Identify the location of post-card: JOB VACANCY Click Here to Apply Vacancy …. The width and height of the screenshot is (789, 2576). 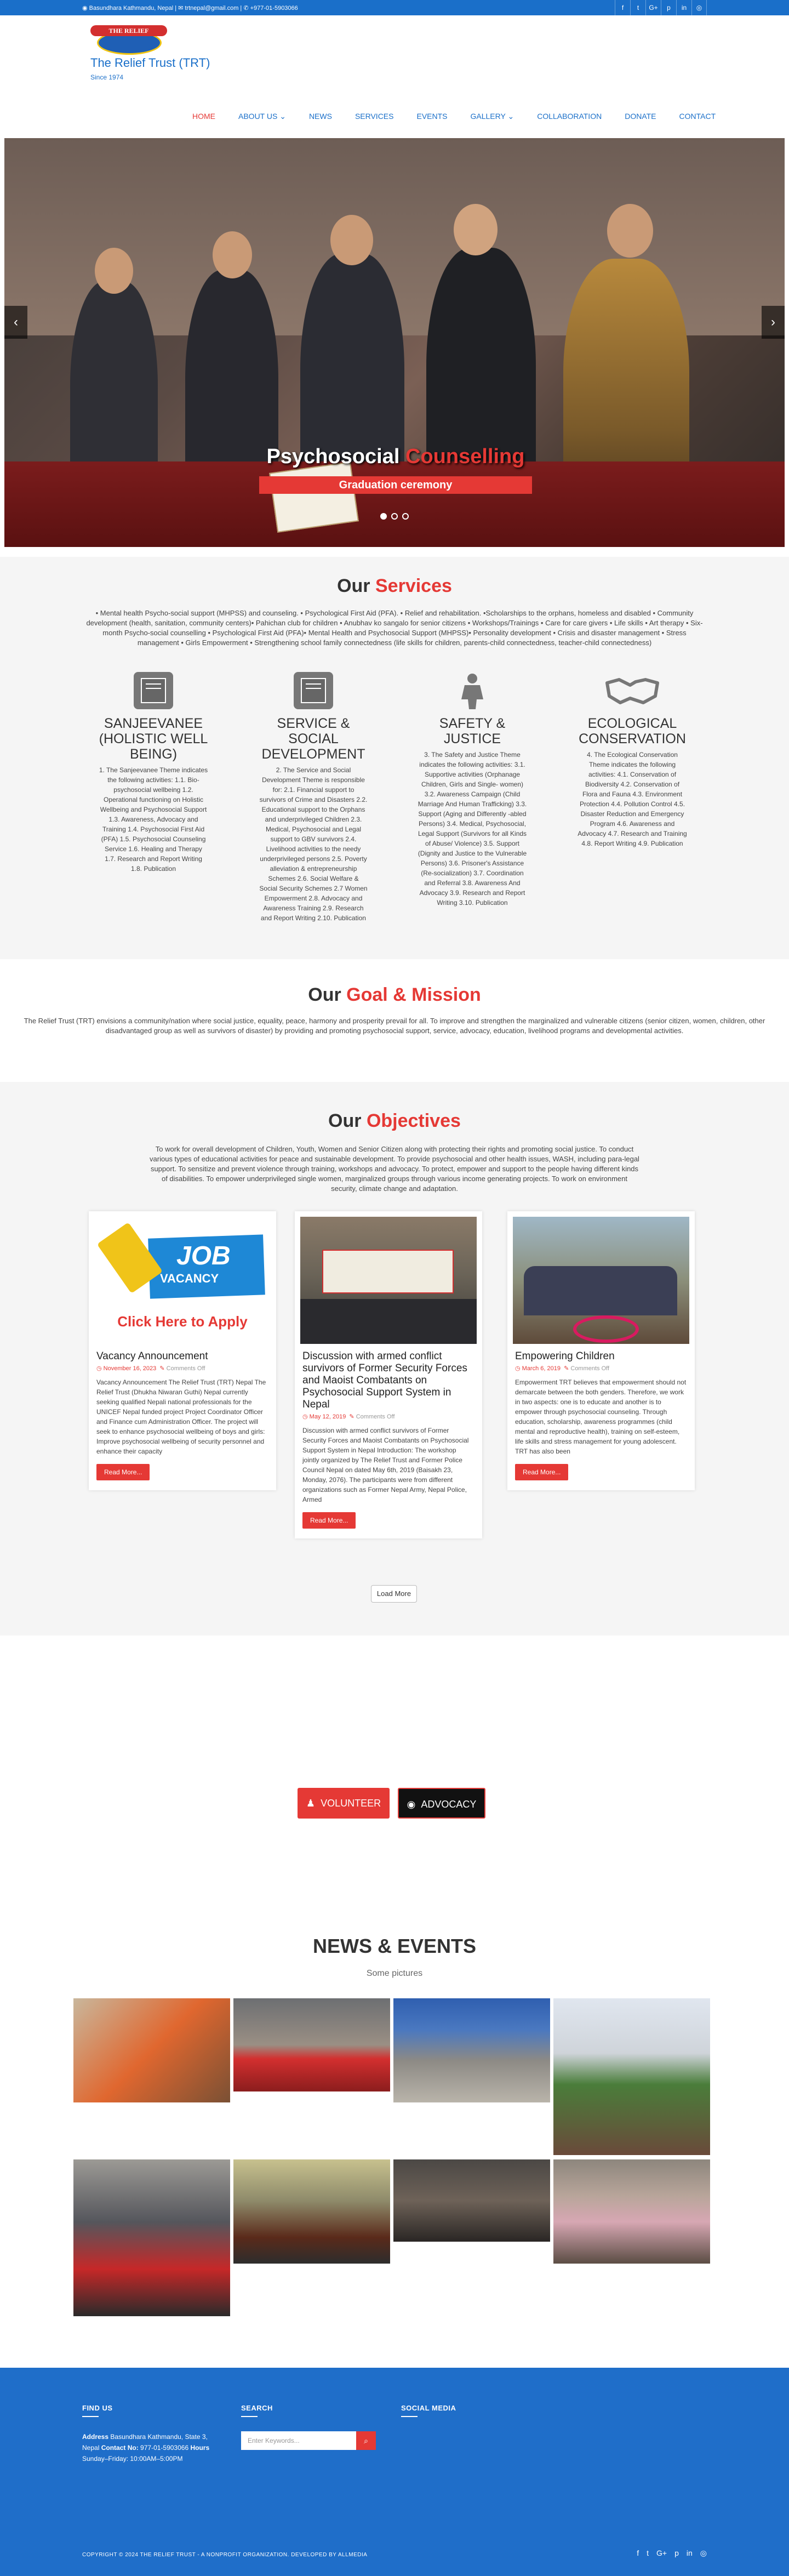
(183, 1350).